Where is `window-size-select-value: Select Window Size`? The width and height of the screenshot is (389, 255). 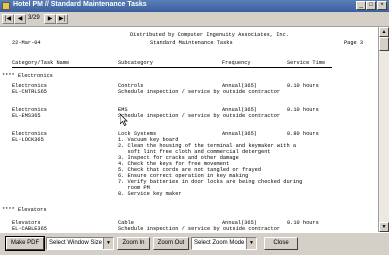
window-size-select-value: Select Window Size is located at coordinates (76, 243).